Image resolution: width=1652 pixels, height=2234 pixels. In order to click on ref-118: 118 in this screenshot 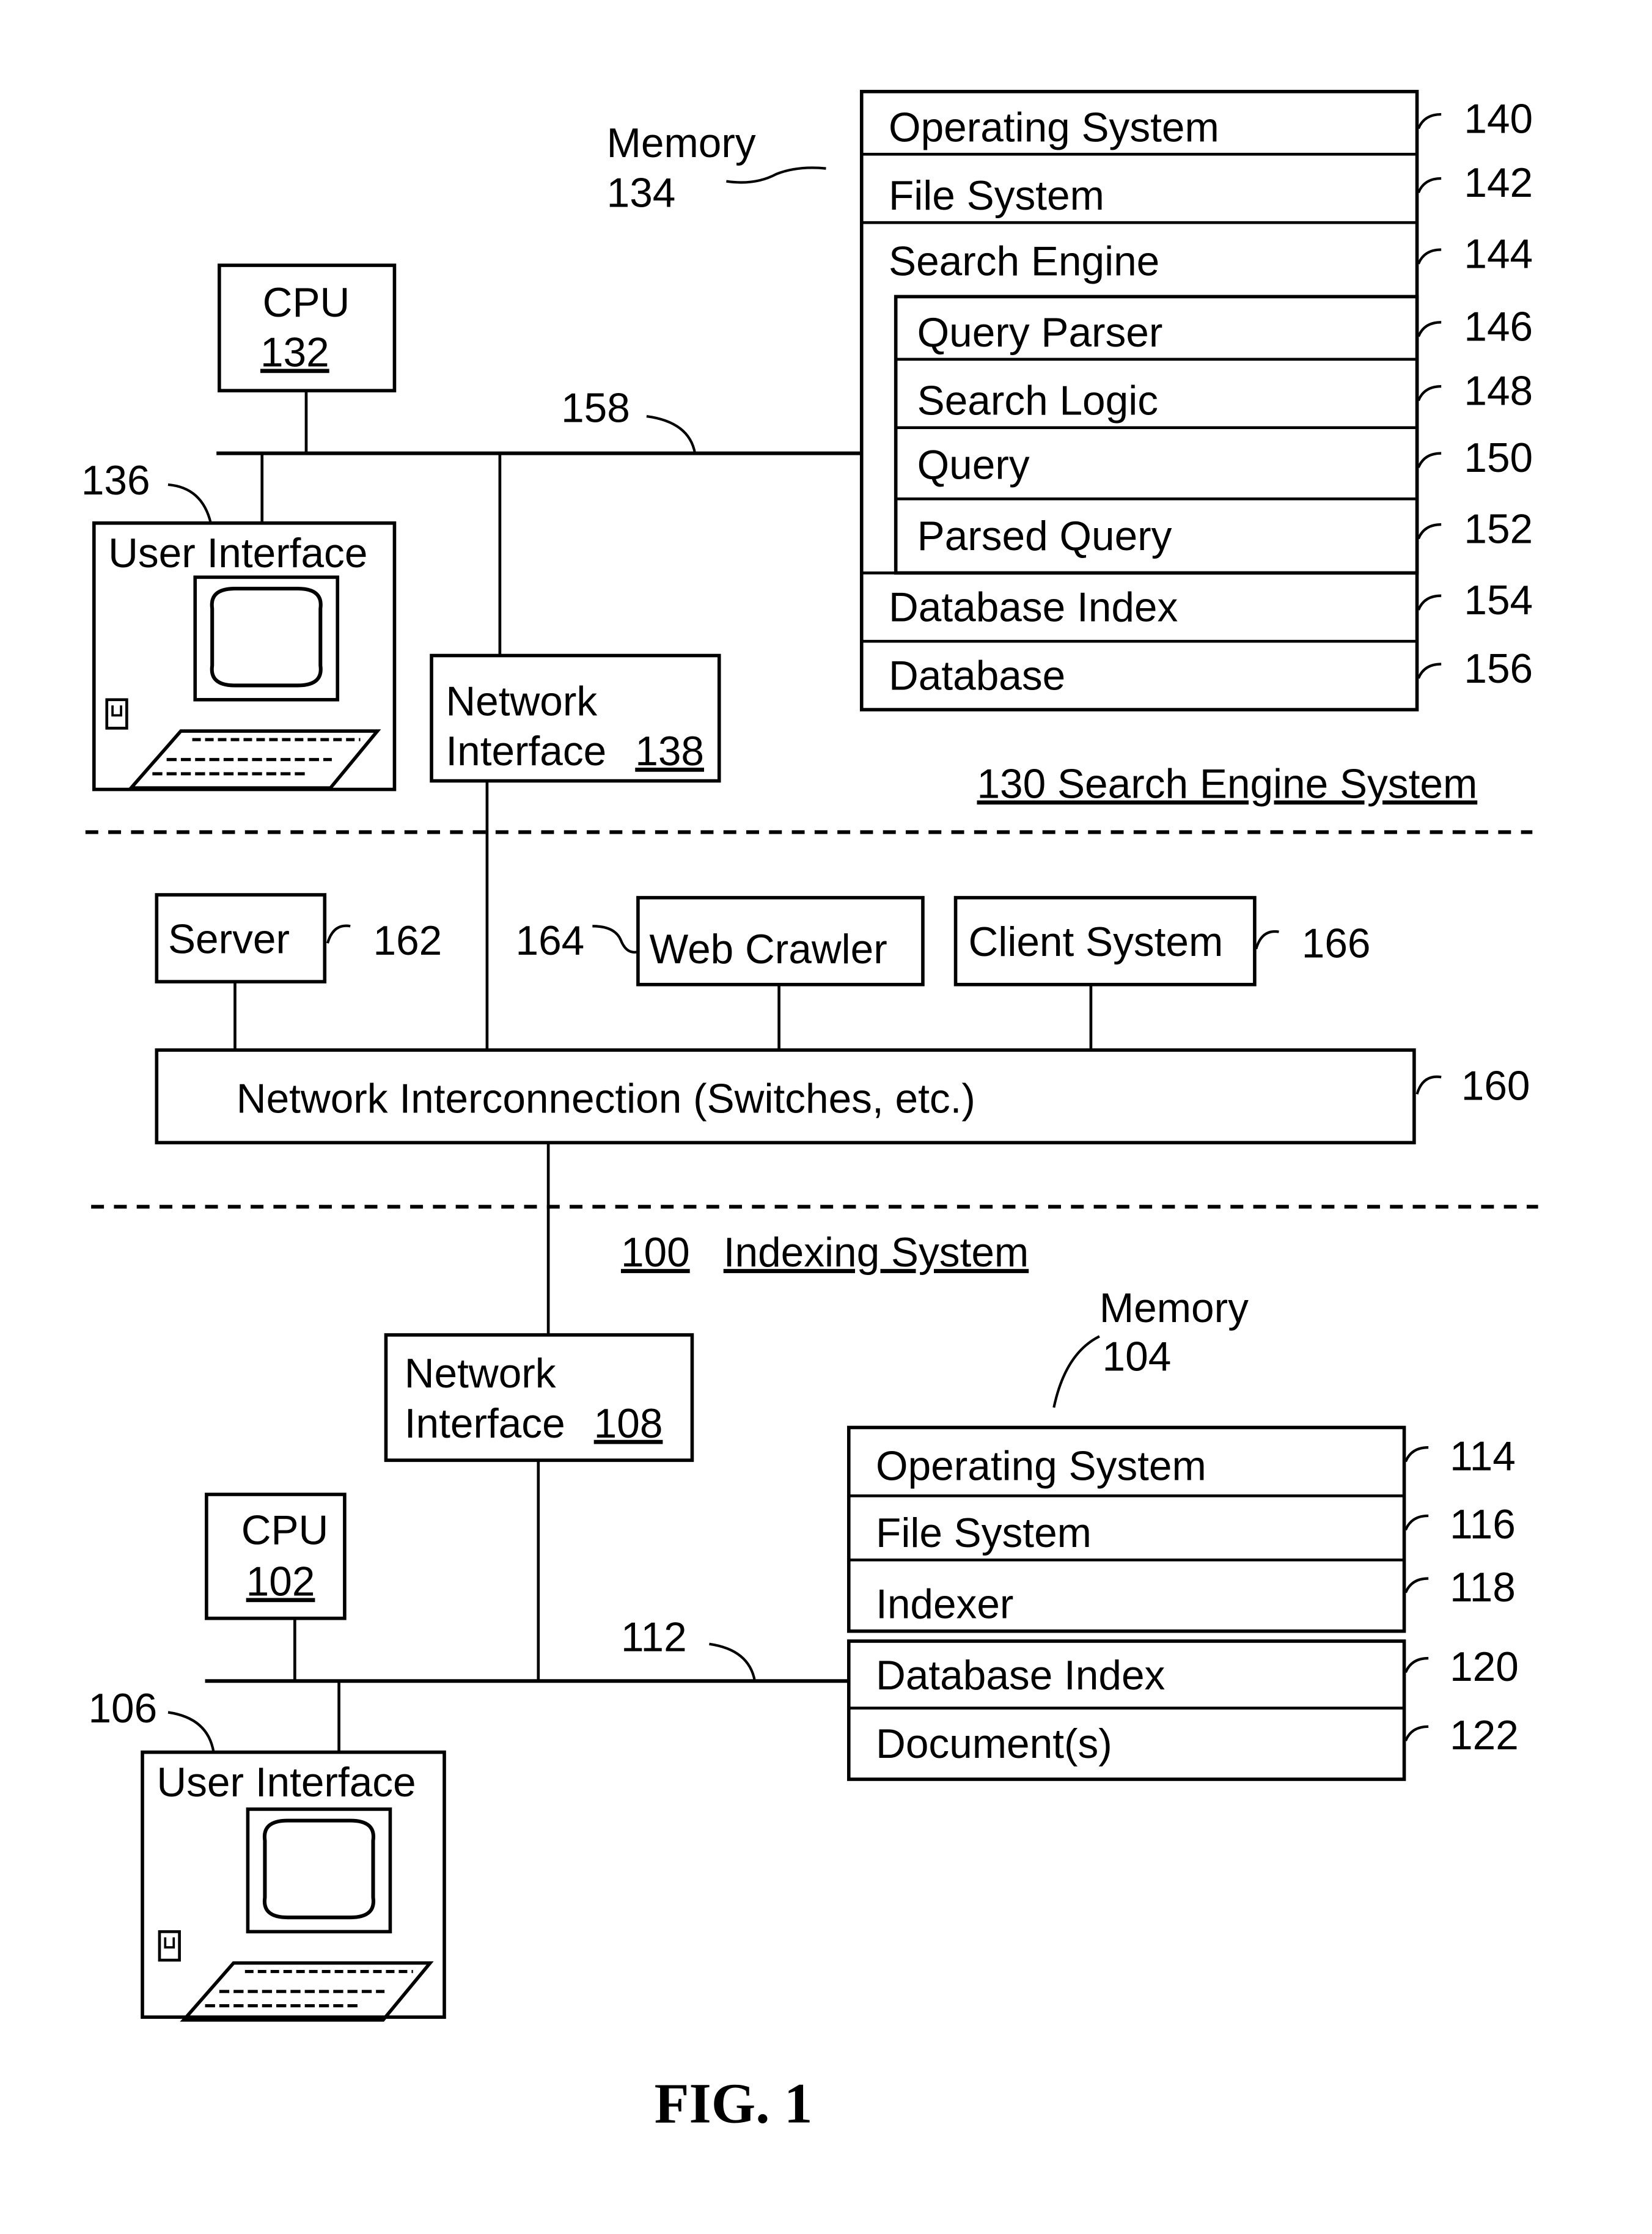, I will do `click(1483, 1588)`.